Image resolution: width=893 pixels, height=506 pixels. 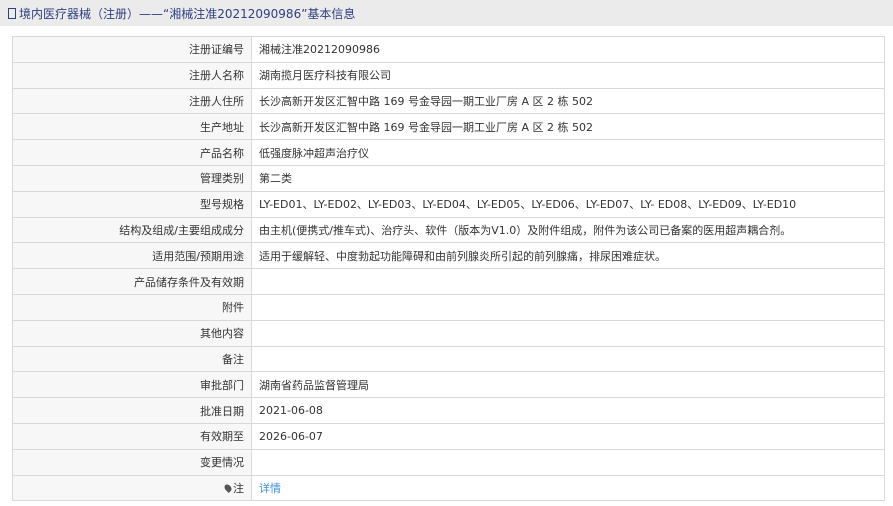 I want to click on field-label: 管理类别, so click(x=132, y=178).